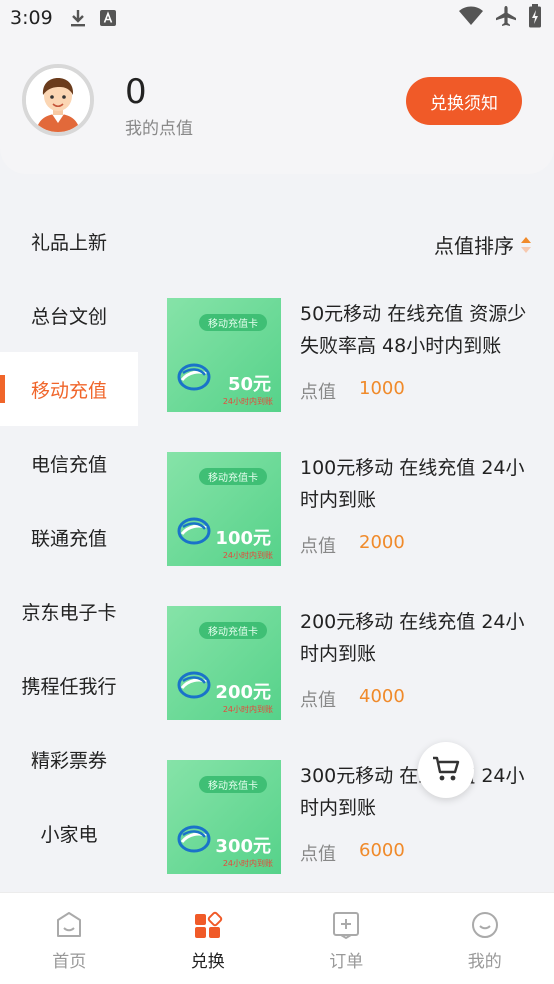  I want to click on battery-icon, so click(535, 18).